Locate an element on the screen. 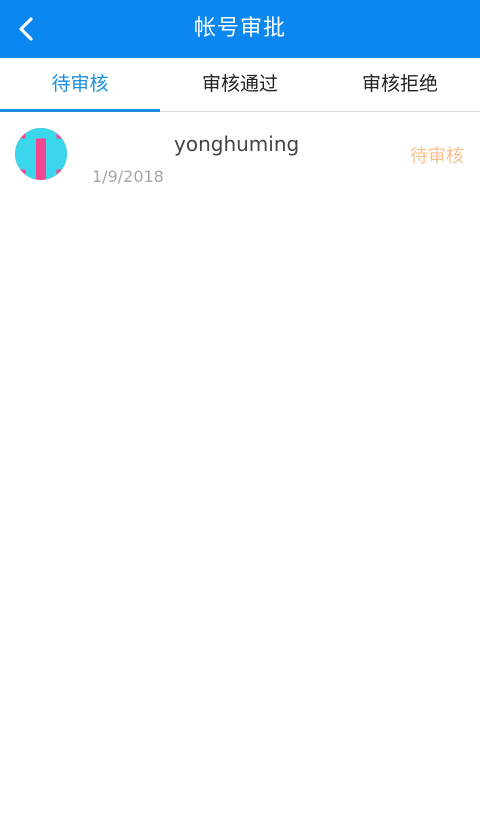 The width and height of the screenshot is (480, 829). username: yonghuming is located at coordinates (237, 144).